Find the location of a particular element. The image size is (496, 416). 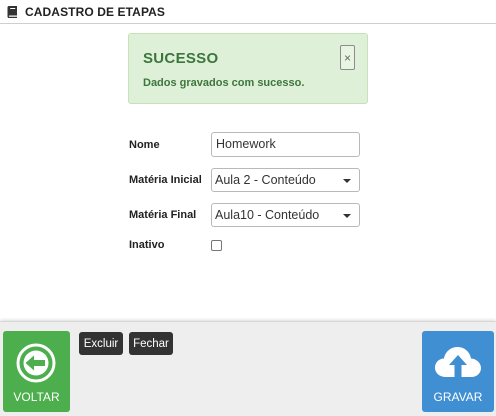

alert-message: Dados gravados com sucesso. is located at coordinates (224, 83).